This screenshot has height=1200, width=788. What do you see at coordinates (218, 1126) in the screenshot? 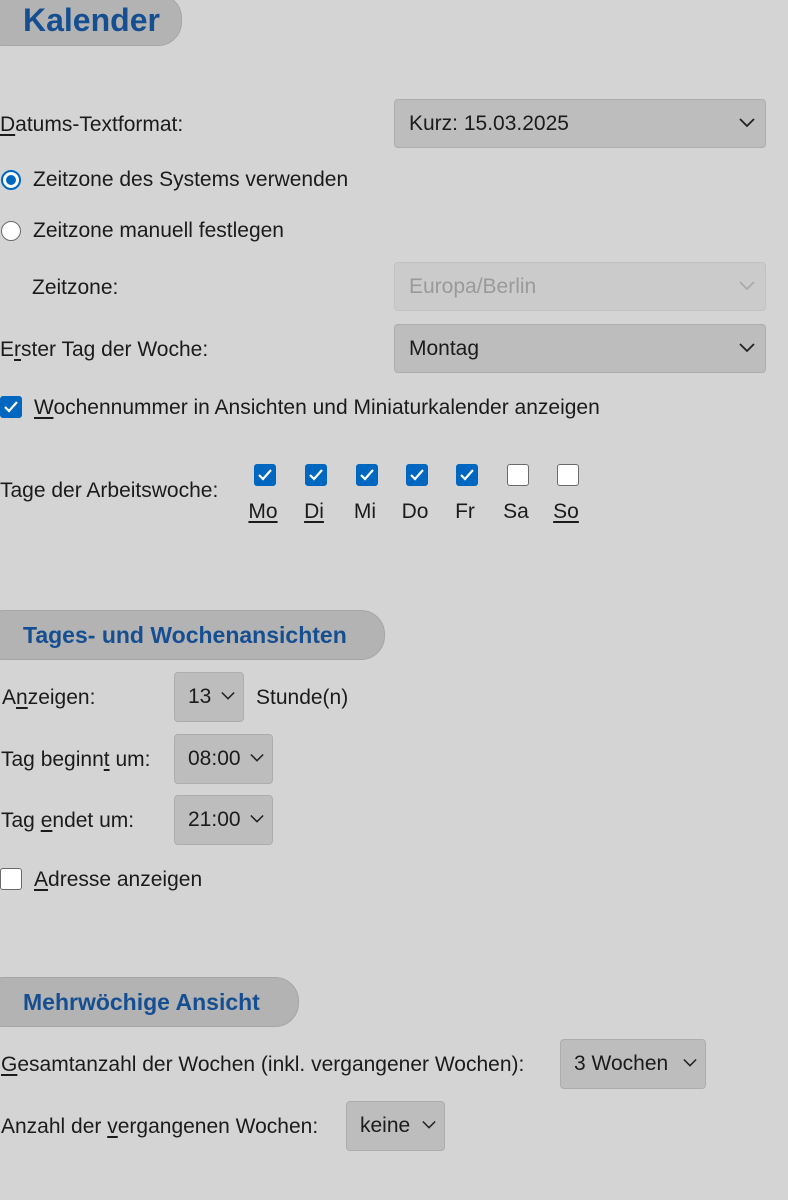
I see `past-weeks-label-text: ergangenen Wochen:` at bounding box center [218, 1126].